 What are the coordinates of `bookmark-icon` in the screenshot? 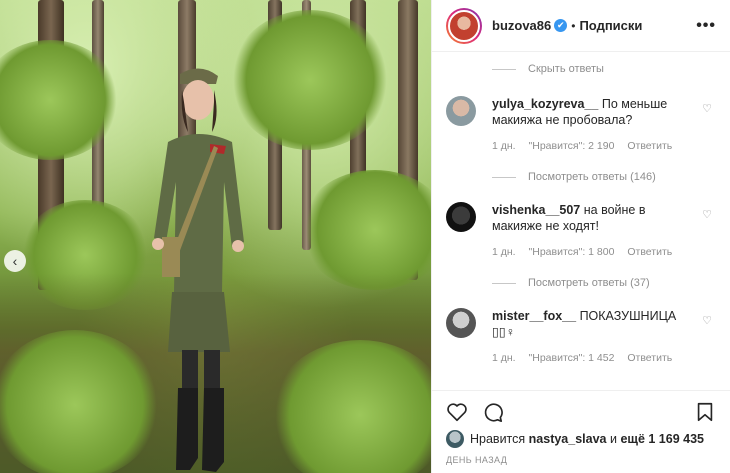 It's located at (705, 412).